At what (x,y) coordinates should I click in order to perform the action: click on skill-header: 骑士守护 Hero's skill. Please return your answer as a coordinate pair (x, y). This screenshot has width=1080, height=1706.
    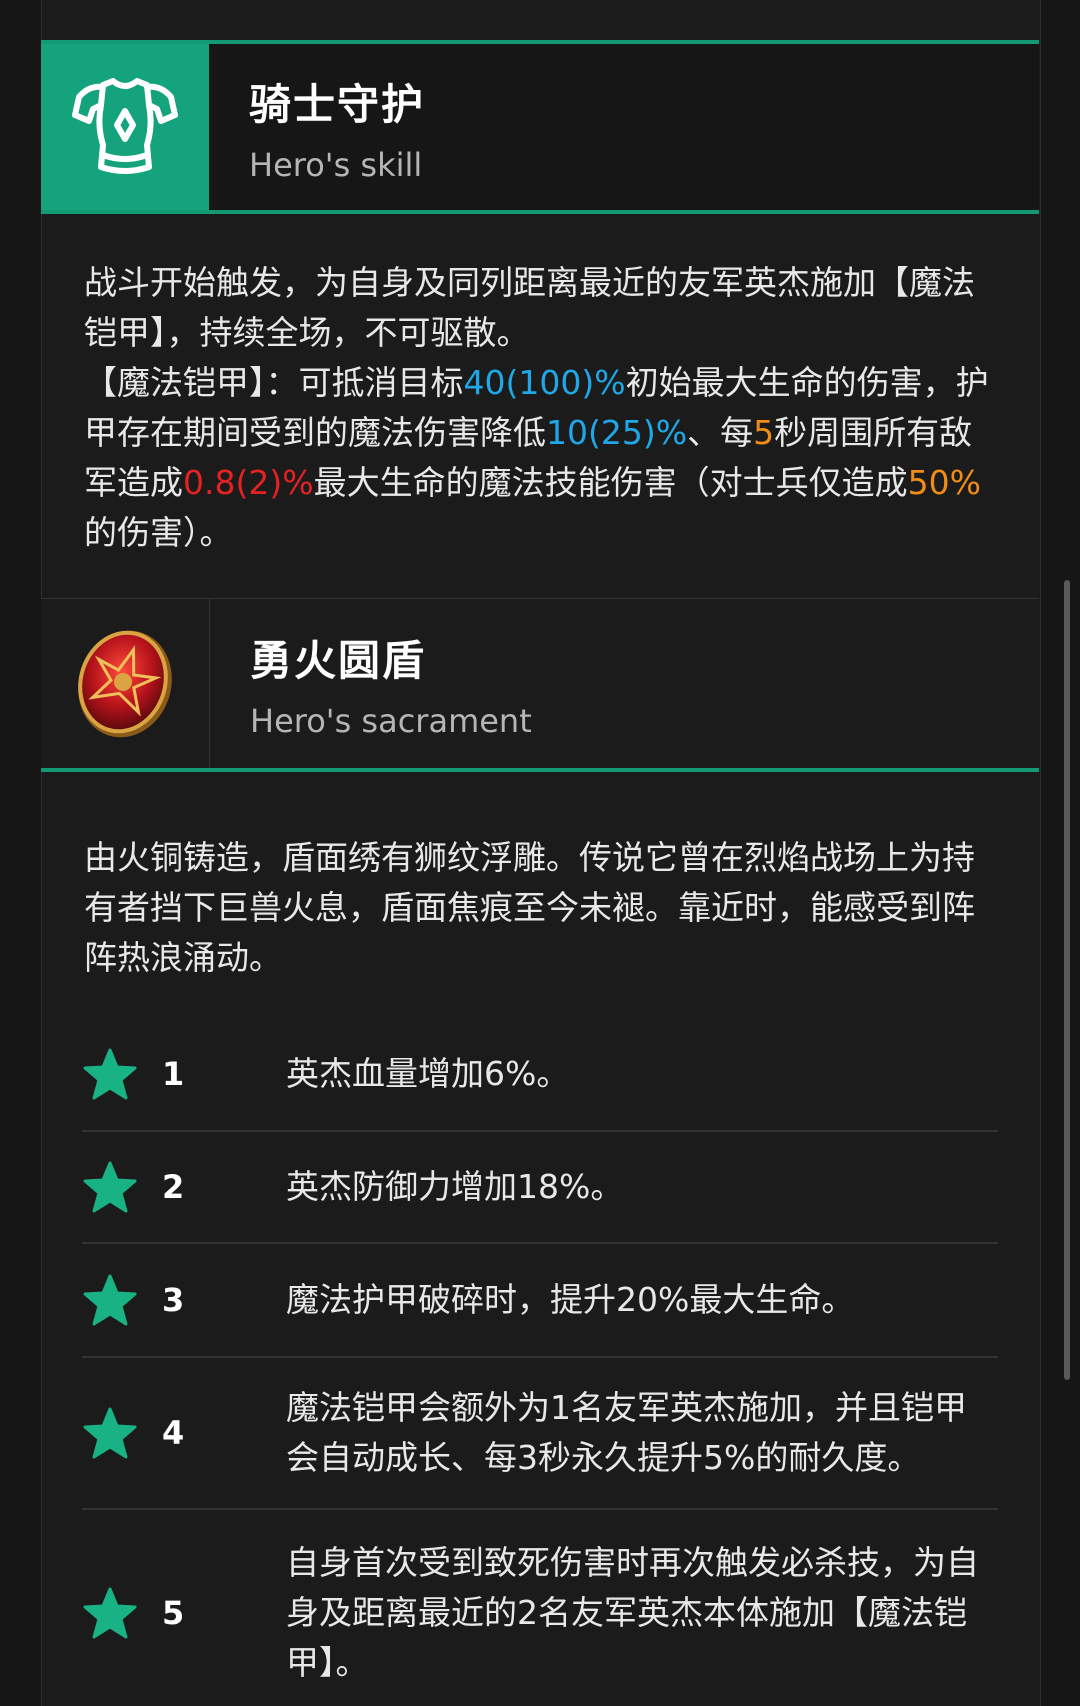
    Looking at the image, I should click on (540, 127).